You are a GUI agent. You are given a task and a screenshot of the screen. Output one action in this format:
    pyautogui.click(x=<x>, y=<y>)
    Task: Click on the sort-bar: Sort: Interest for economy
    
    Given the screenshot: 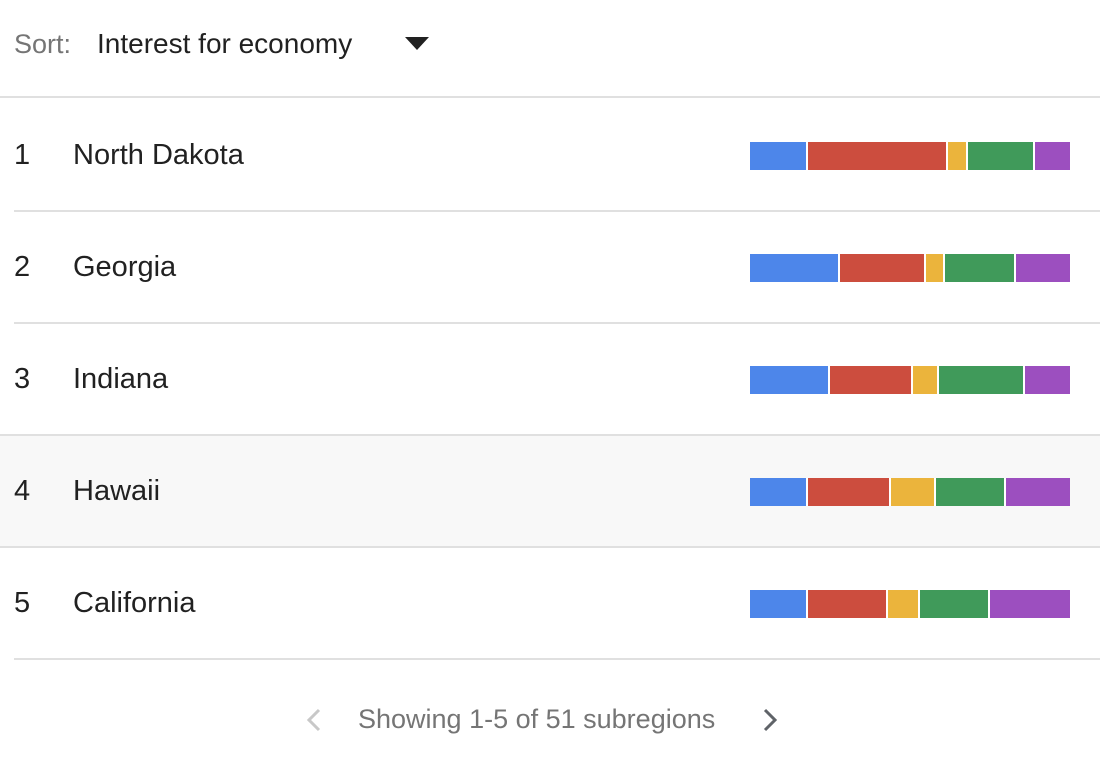 What is the action you would take?
    pyautogui.click(x=550, y=49)
    